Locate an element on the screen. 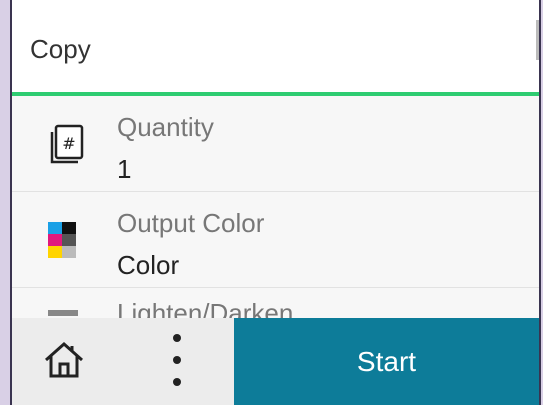 Image resolution: width=543 pixels, height=405 pixels. color-swatch-icon is located at coordinates (69, 241).